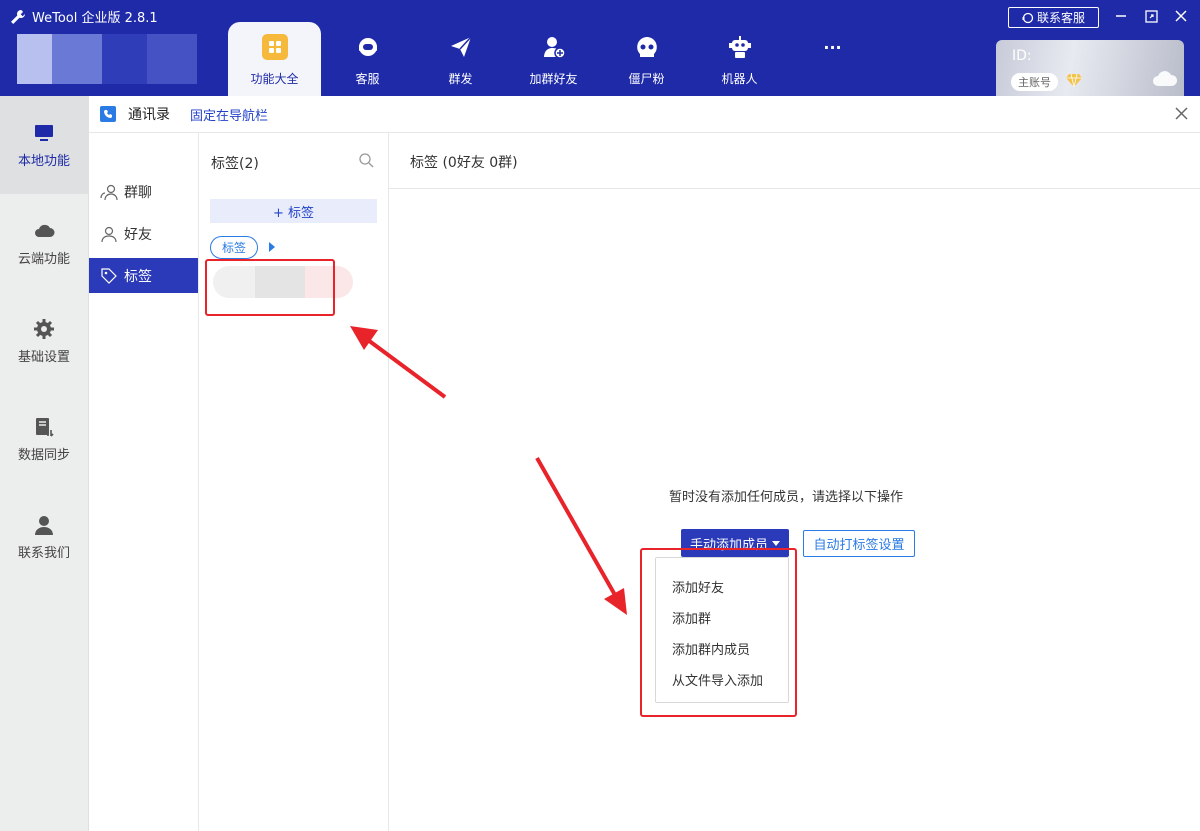  I want to click on minimize-button, so click(1121, 16).